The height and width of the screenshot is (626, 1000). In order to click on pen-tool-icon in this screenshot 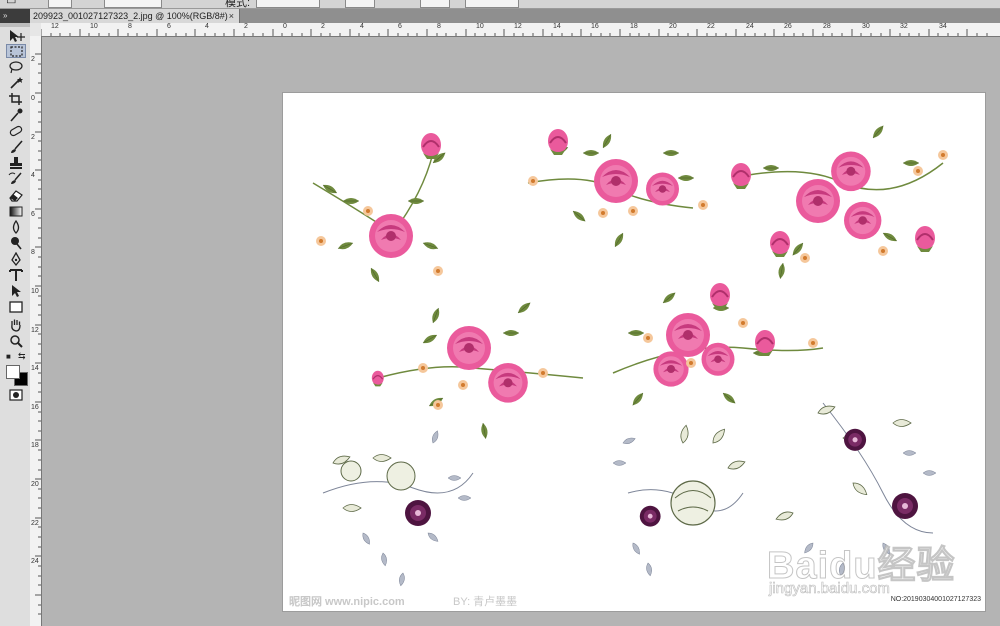, I will do `click(16, 259)`.